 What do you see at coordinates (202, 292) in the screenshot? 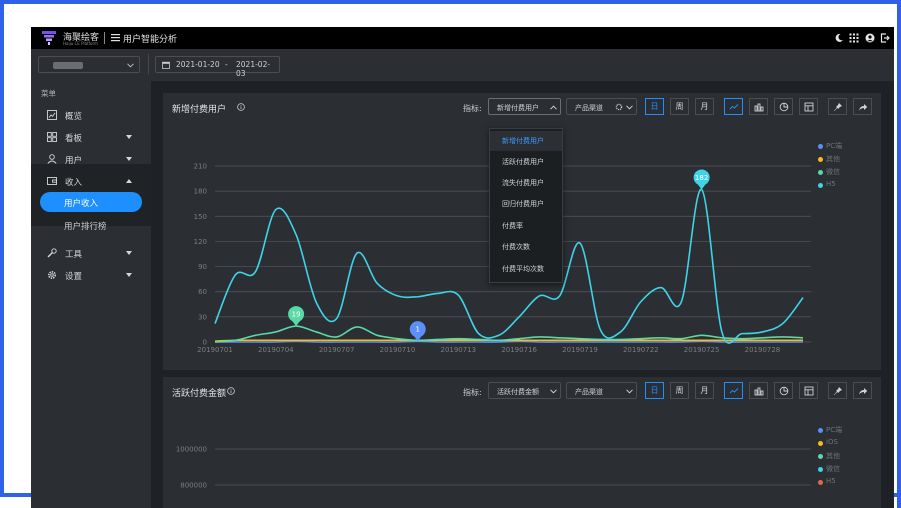
I see `y-tick-label: 60` at bounding box center [202, 292].